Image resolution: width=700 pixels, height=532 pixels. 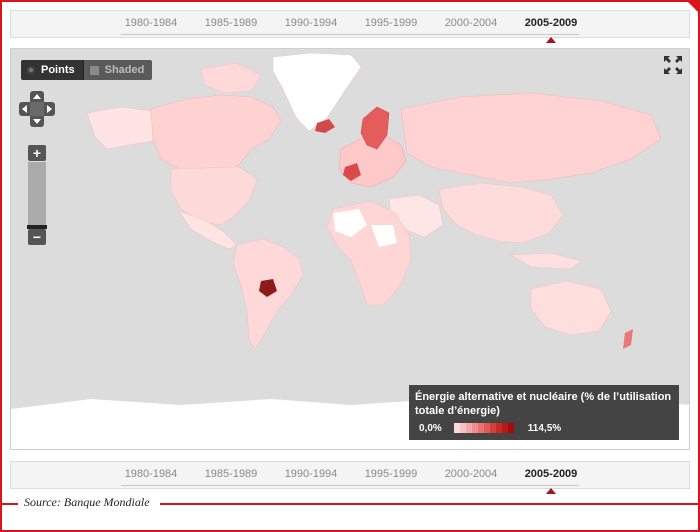 What do you see at coordinates (551, 474) in the screenshot?
I see `period-2005-2009-bottom: 2005-2009` at bounding box center [551, 474].